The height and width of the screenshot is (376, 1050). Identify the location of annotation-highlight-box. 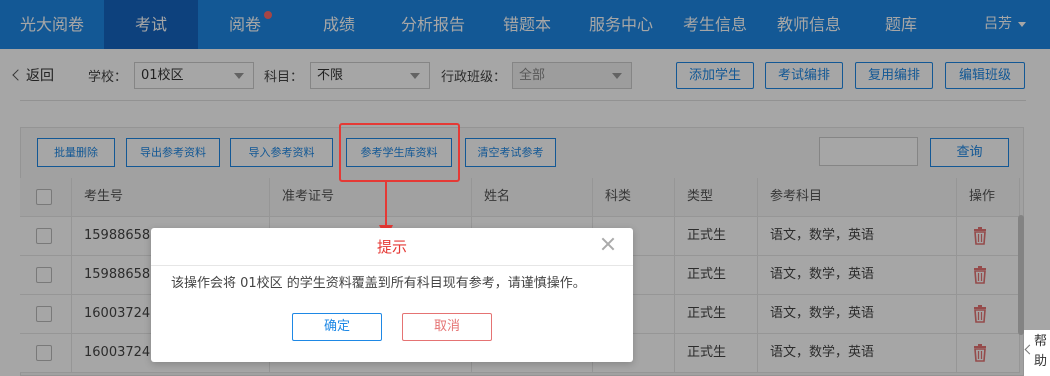
(399, 152).